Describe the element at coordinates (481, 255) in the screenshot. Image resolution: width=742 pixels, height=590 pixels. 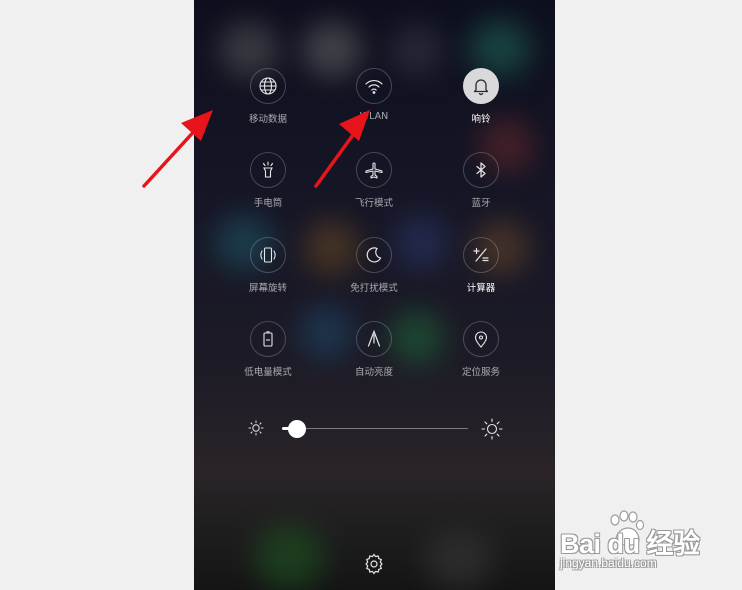
I see `calculator-icon` at that location.